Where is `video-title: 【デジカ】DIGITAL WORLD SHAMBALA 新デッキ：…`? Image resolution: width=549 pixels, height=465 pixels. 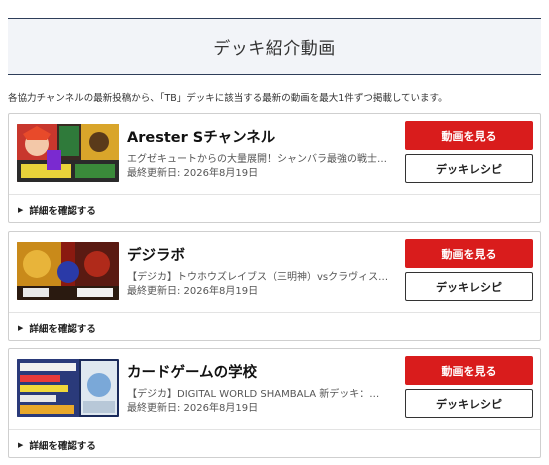 video-title: 【デジカ】DIGITAL WORLD SHAMBALA 新デッキ：… is located at coordinates (263, 392).